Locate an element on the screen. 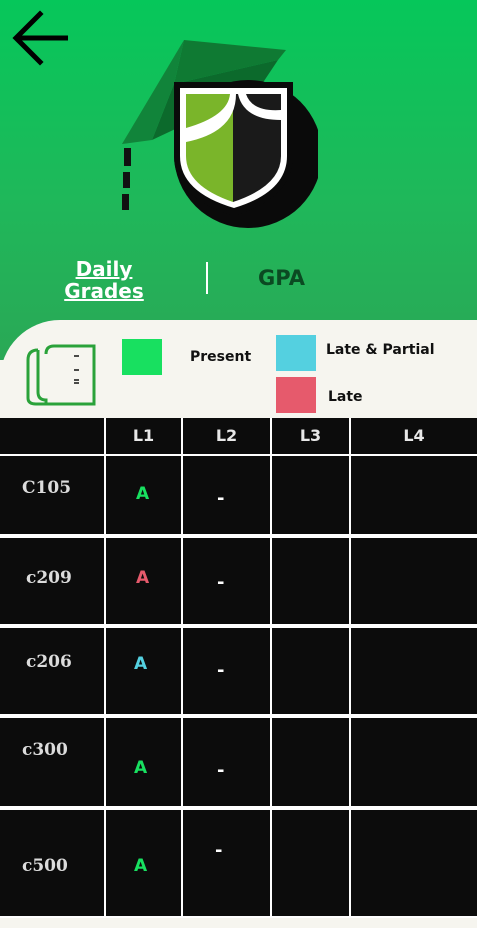 This screenshot has width=477, height=928. late-swatch is located at coordinates (296, 395).